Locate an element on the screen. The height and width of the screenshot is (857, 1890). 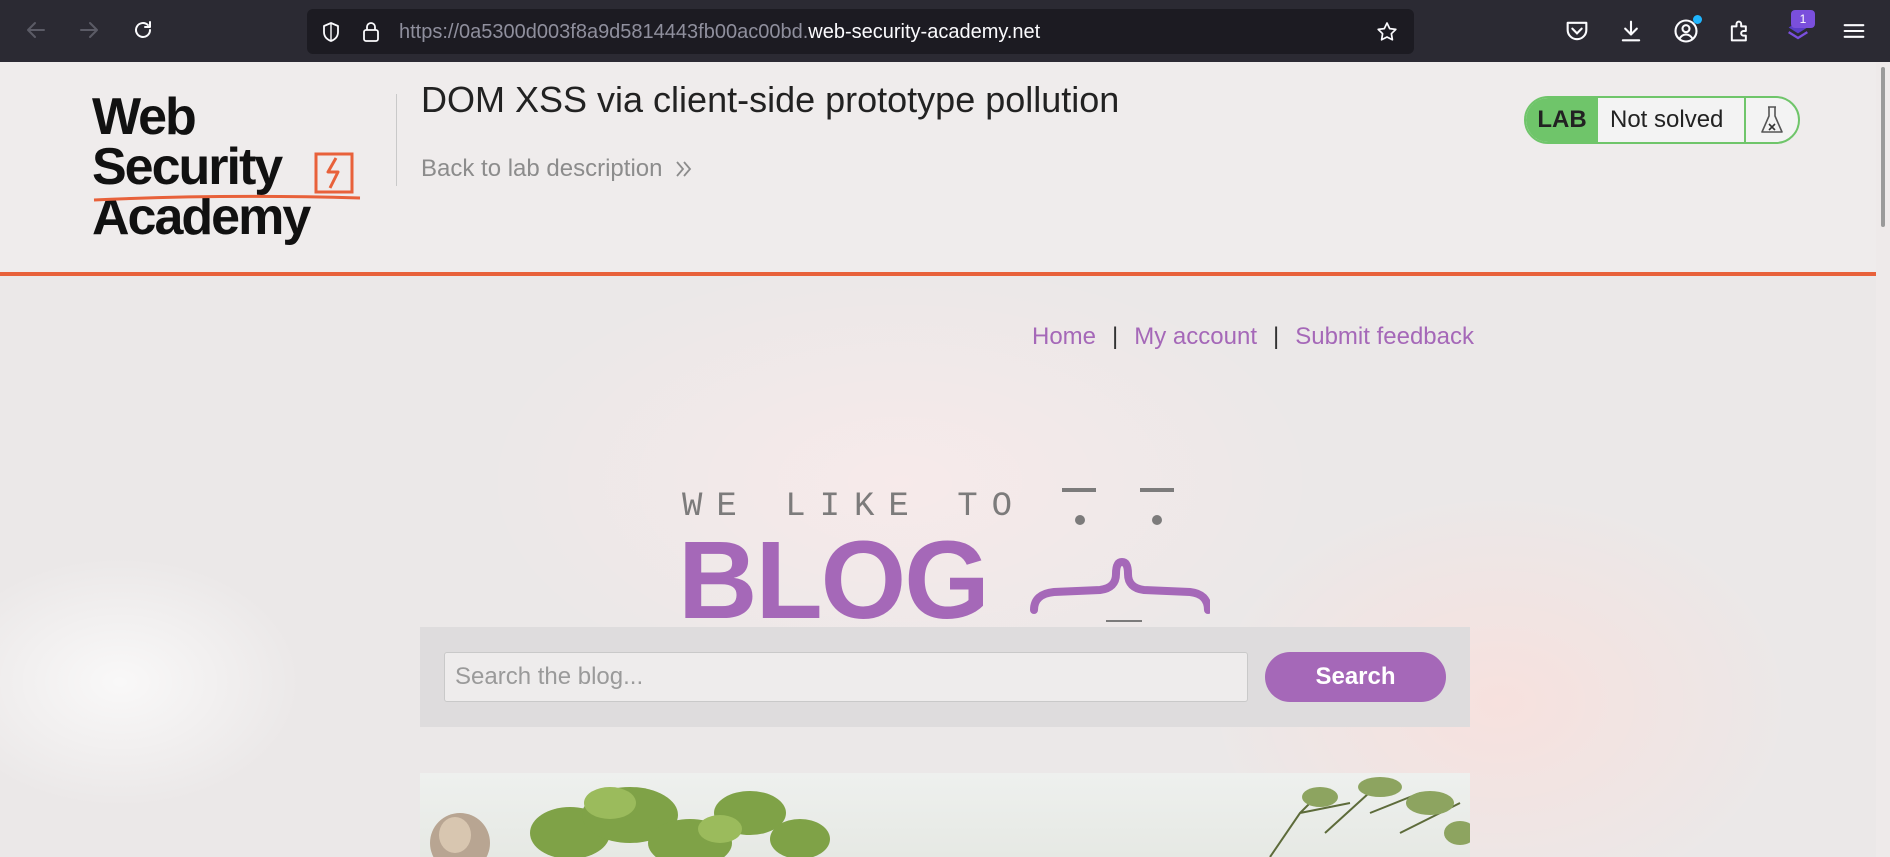
puzzle-icon is located at coordinates (1740, 31).